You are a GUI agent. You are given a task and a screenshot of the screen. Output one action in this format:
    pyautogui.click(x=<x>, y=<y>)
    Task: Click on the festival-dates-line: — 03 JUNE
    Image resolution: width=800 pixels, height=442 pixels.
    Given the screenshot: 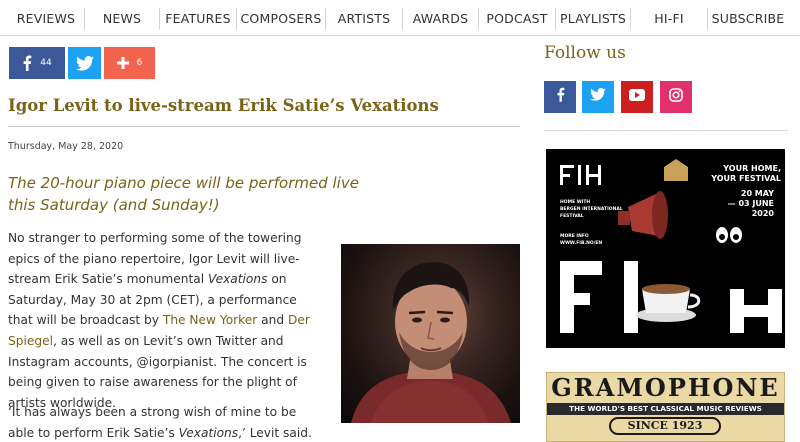 What is the action you would take?
    pyautogui.click(x=750, y=203)
    